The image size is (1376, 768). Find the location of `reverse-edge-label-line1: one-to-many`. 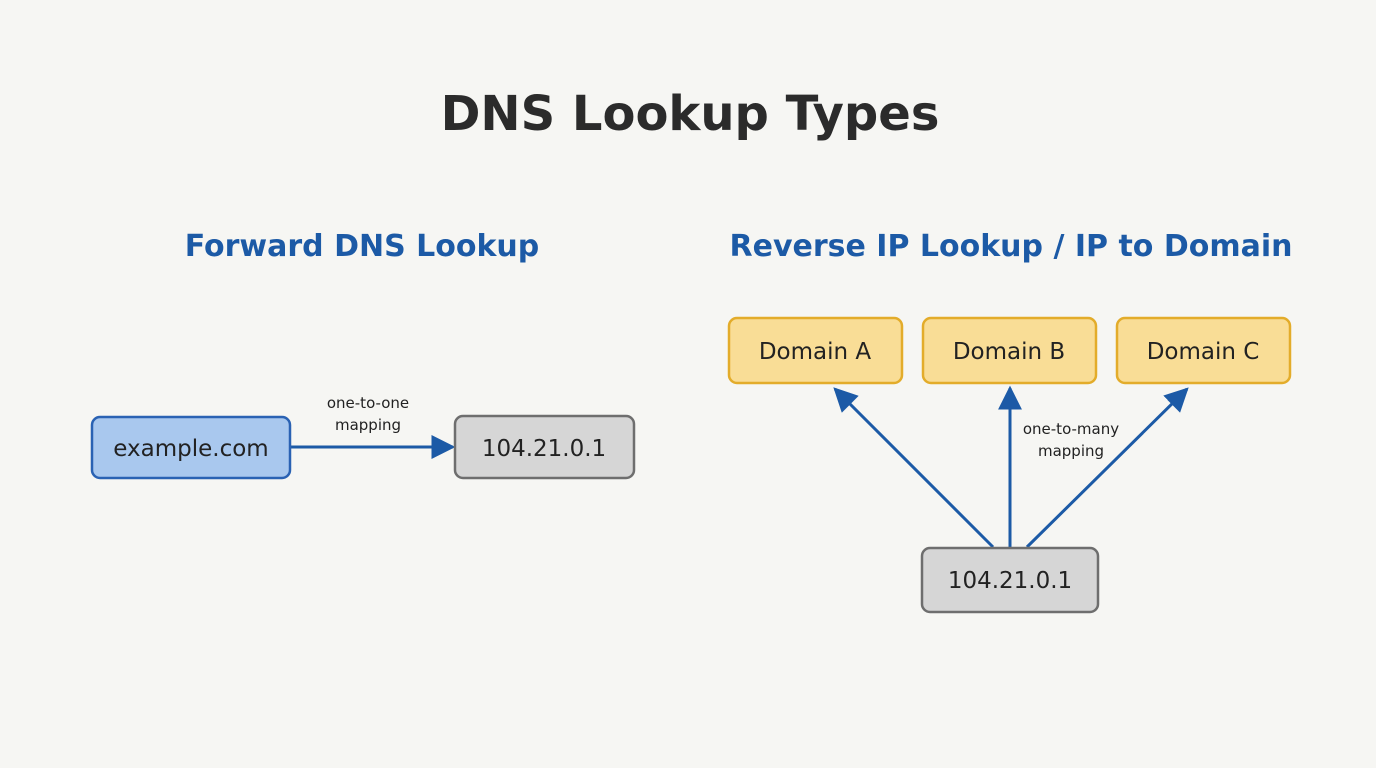

reverse-edge-label-line1: one-to-many is located at coordinates (1071, 429).